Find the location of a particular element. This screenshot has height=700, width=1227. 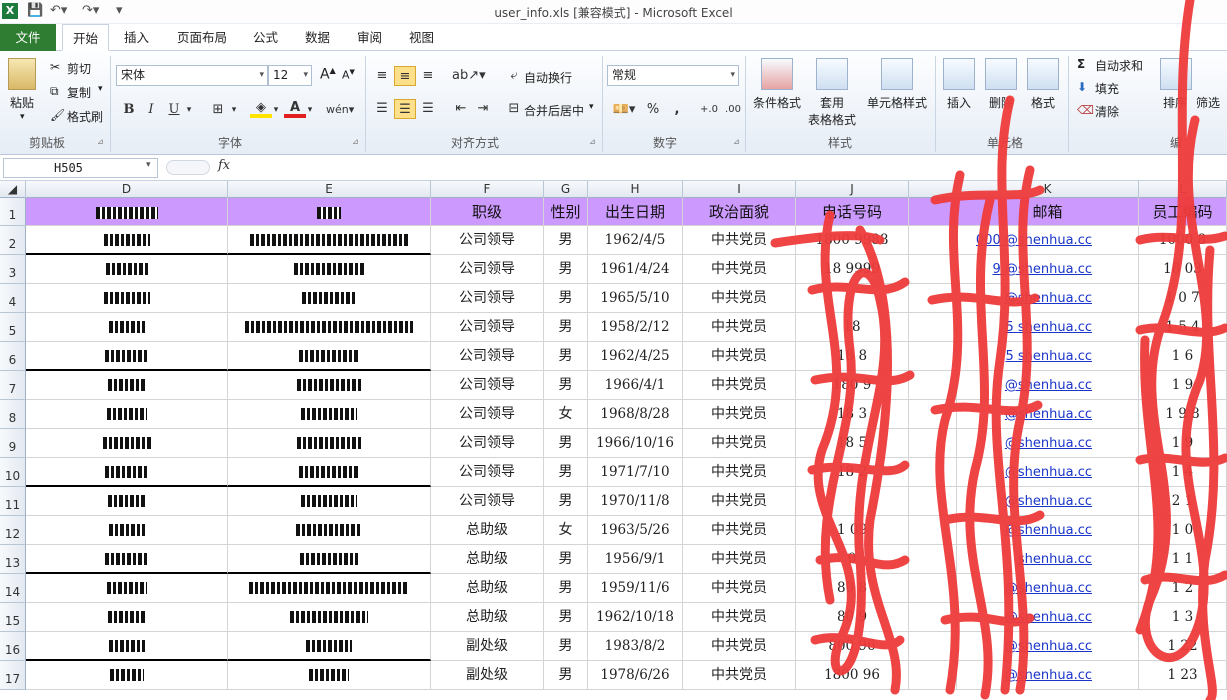

cell-h-17: 1978/6/26 is located at coordinates (635, 675).